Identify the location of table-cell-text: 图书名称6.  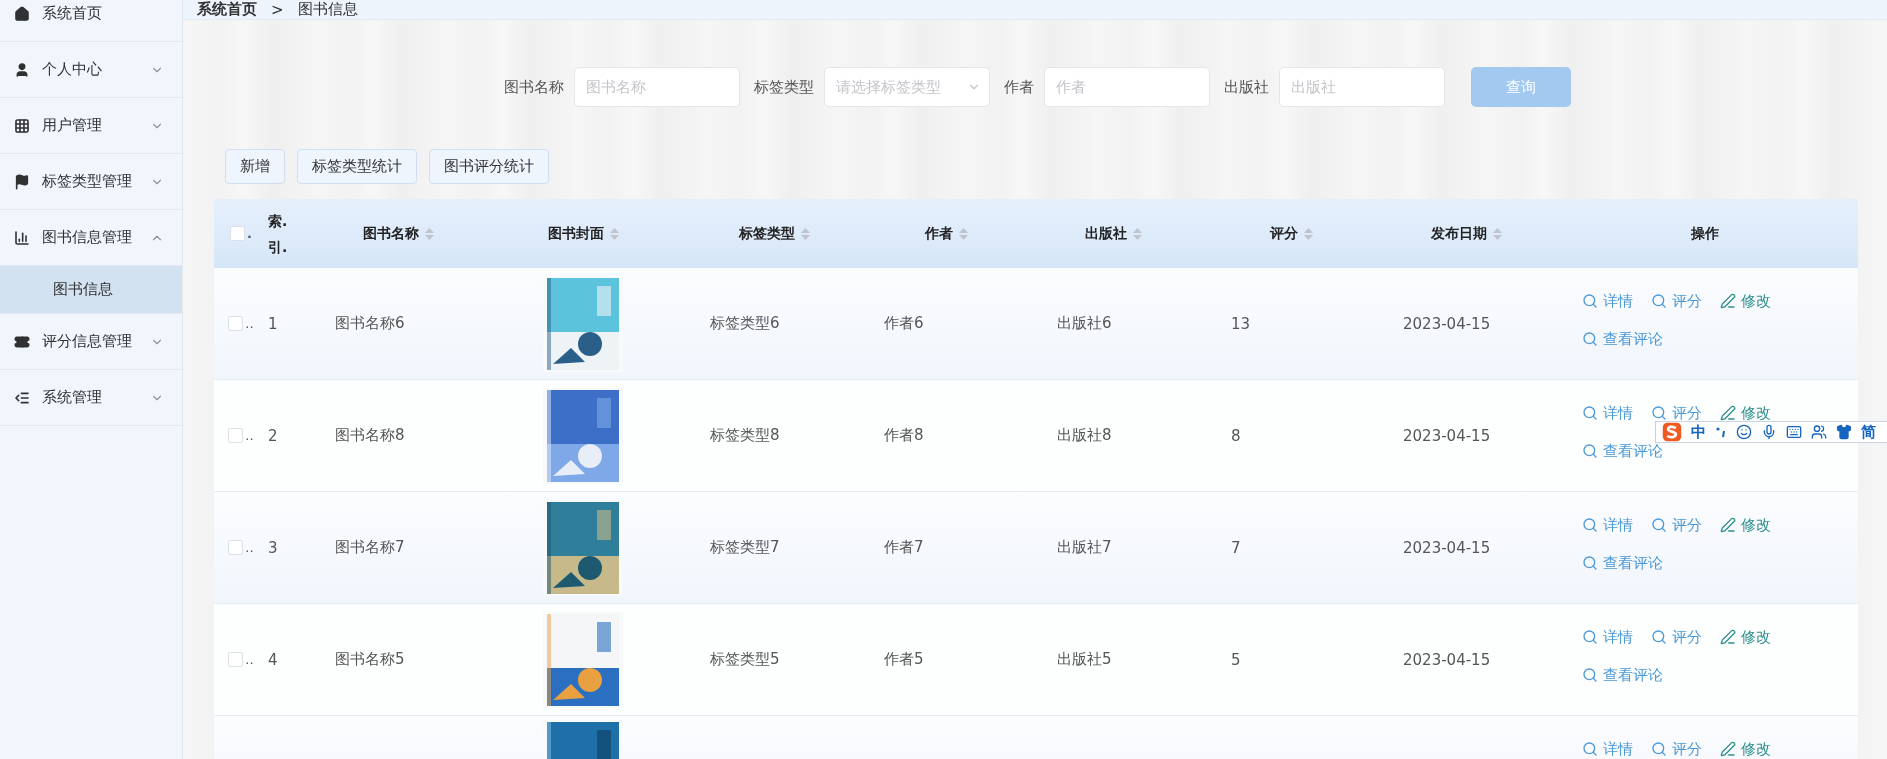
(370, 323).